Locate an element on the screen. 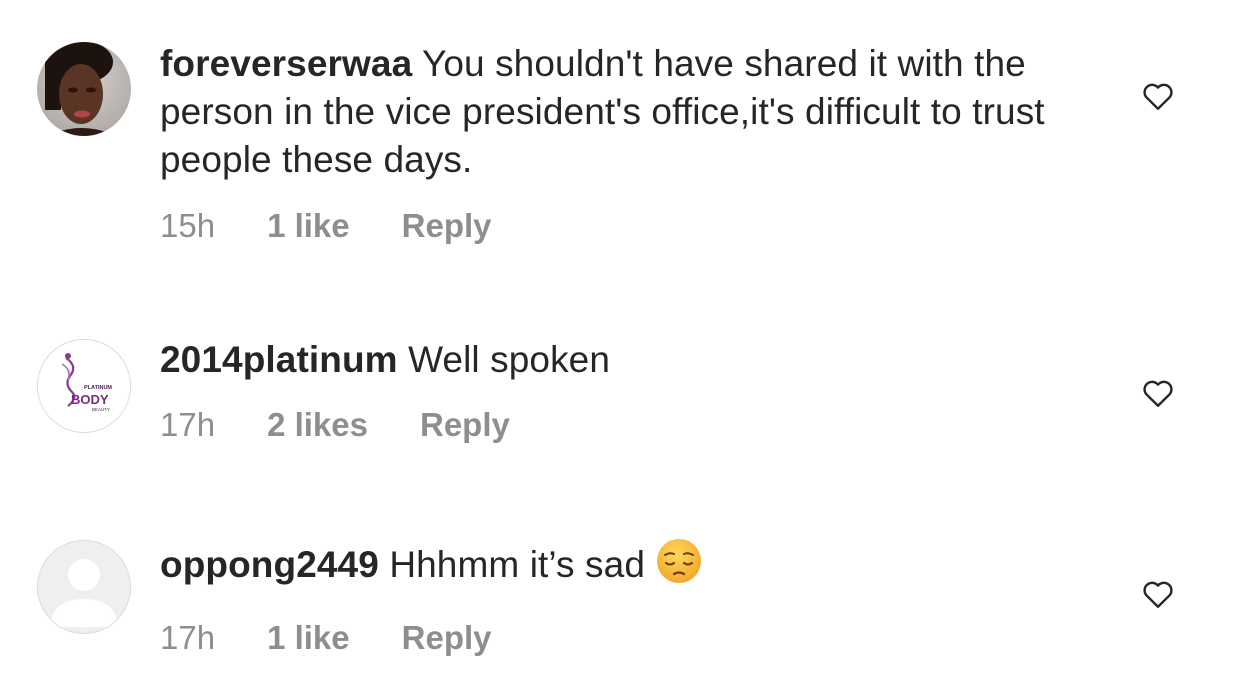  comment-timestamp: 15h is located at coordinates (188, 225).